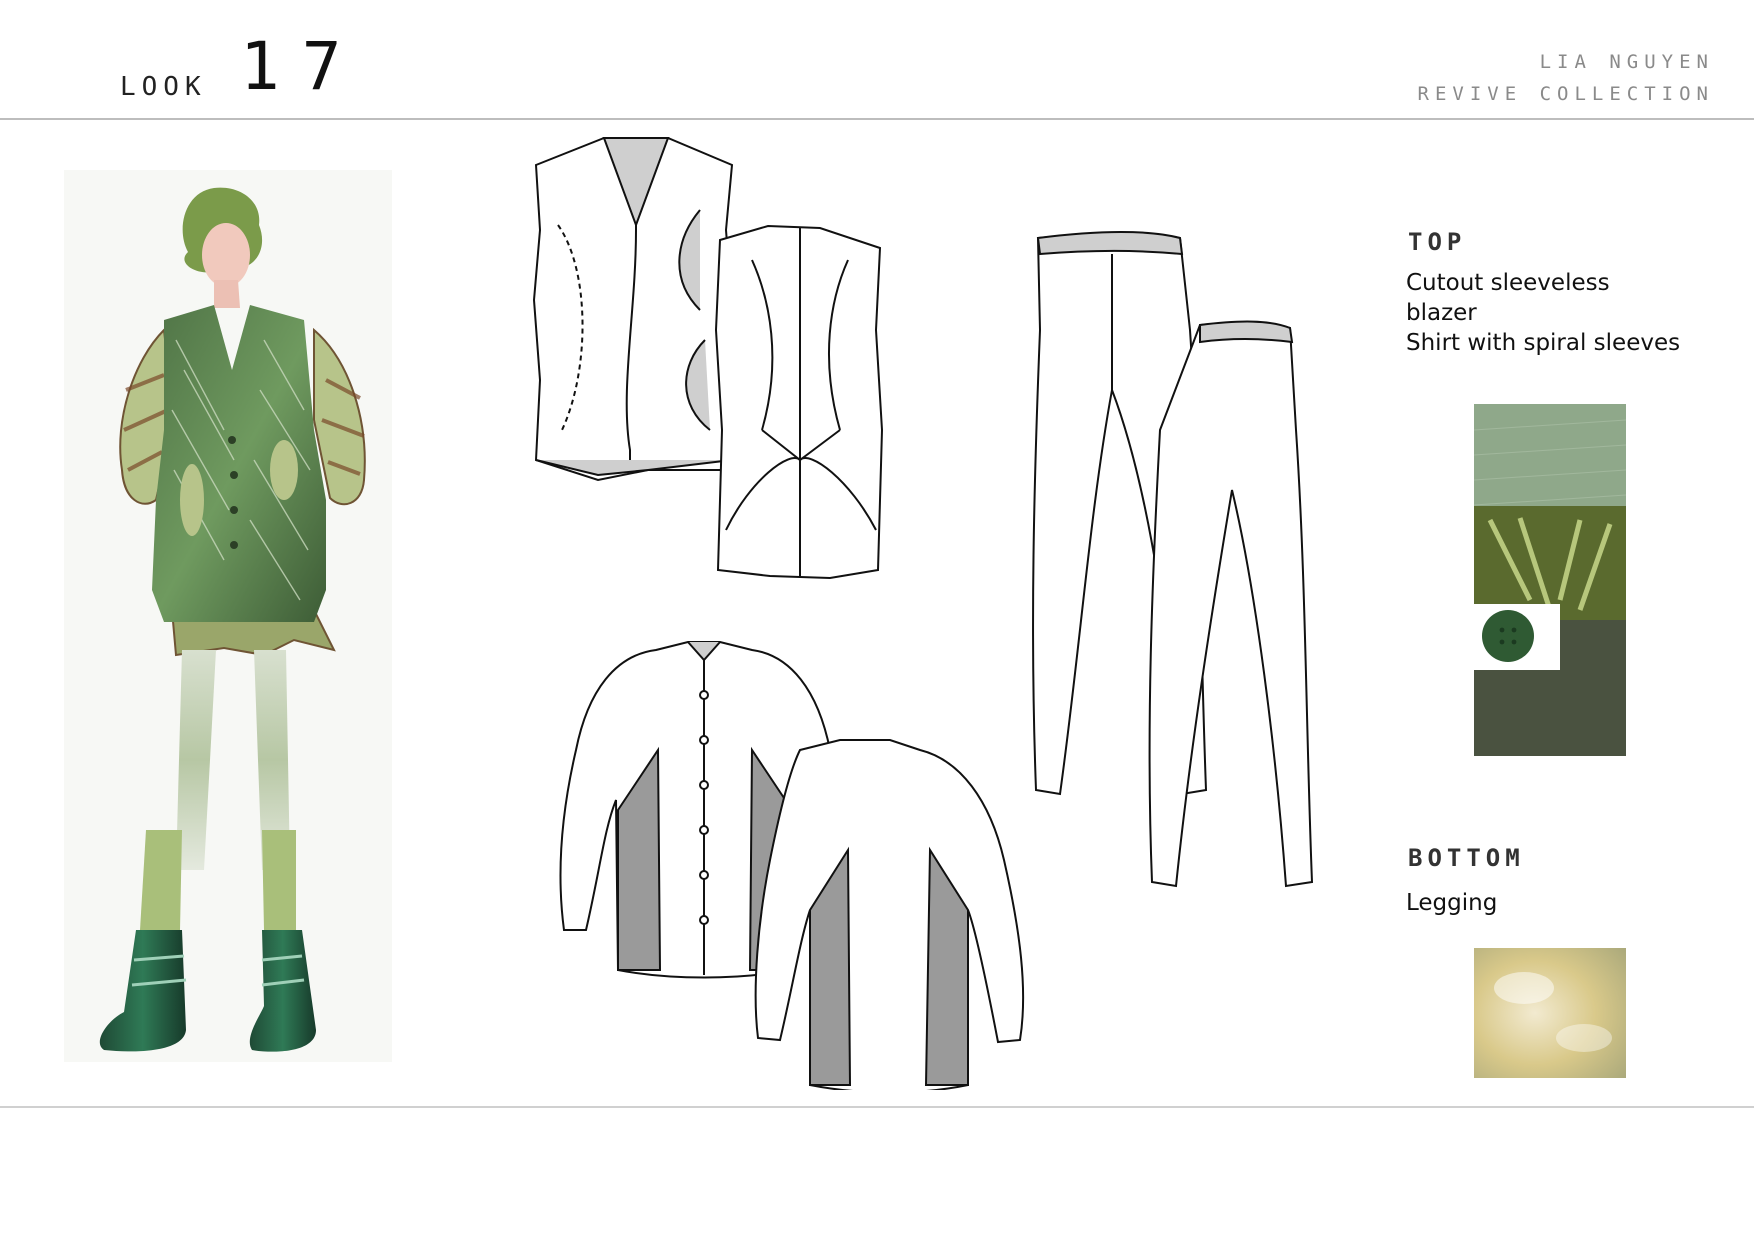 The width and height of the screenshot is (1754, 1240). Describe the element at coordinates (633, 309) in the screenshot. I see `vest-front-flat` at that location.